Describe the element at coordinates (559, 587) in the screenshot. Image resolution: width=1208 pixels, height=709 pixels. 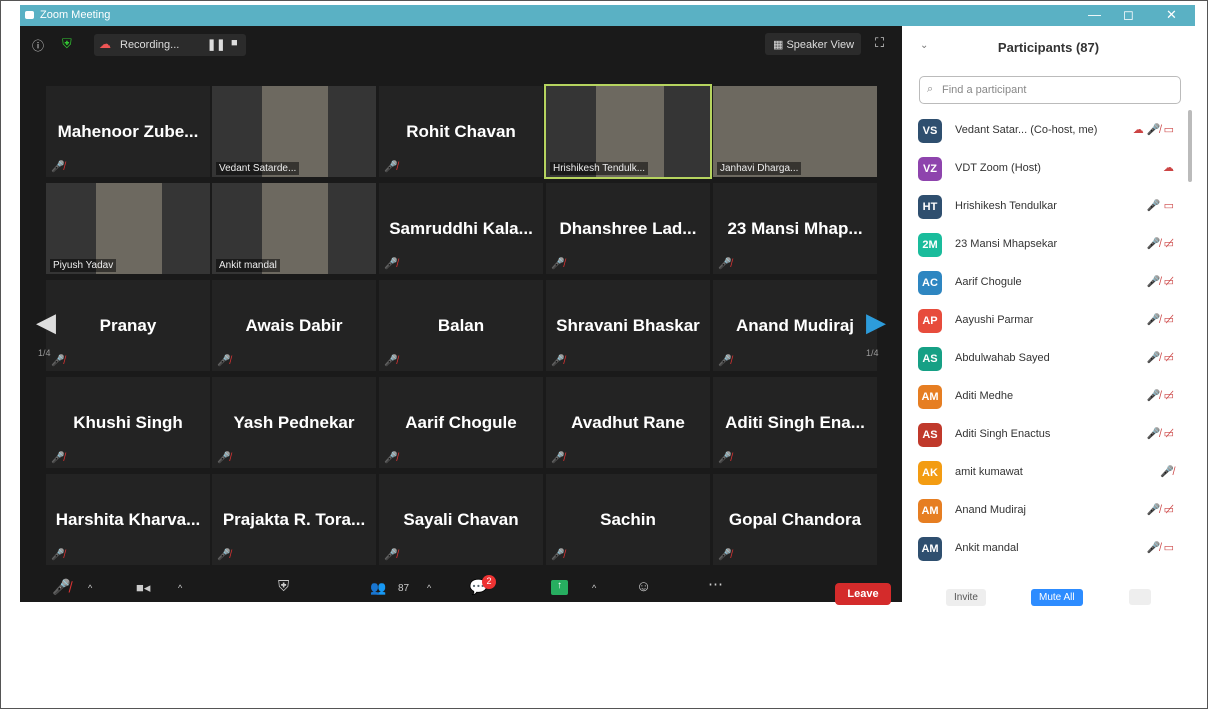
I see `share-screen-icon: ↑` at that location.